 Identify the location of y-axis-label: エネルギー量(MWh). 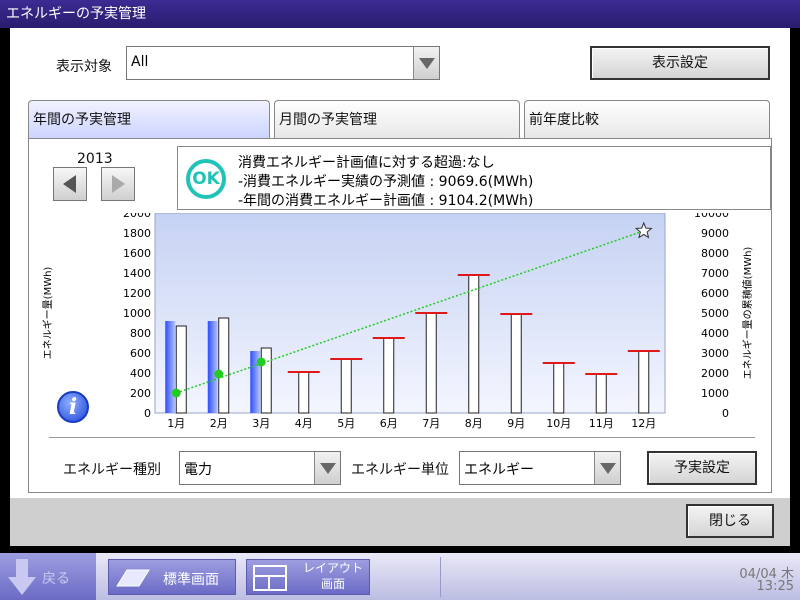
(48, 313).